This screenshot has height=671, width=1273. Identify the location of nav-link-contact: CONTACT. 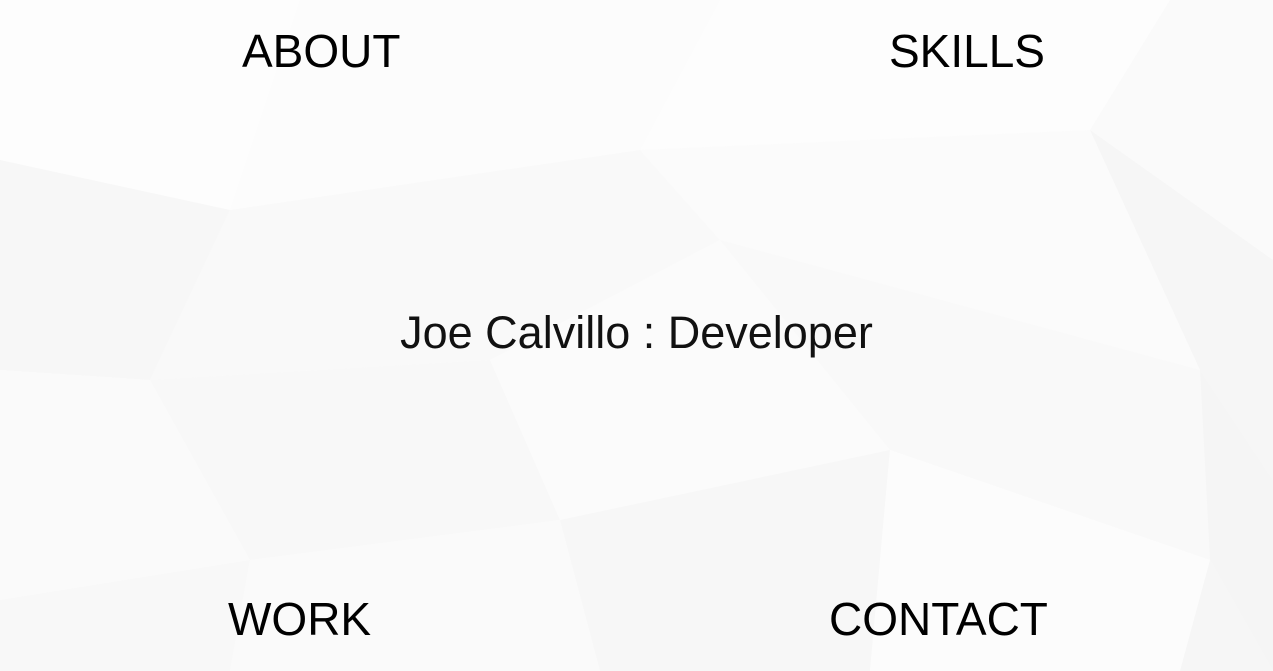
(938, 619).